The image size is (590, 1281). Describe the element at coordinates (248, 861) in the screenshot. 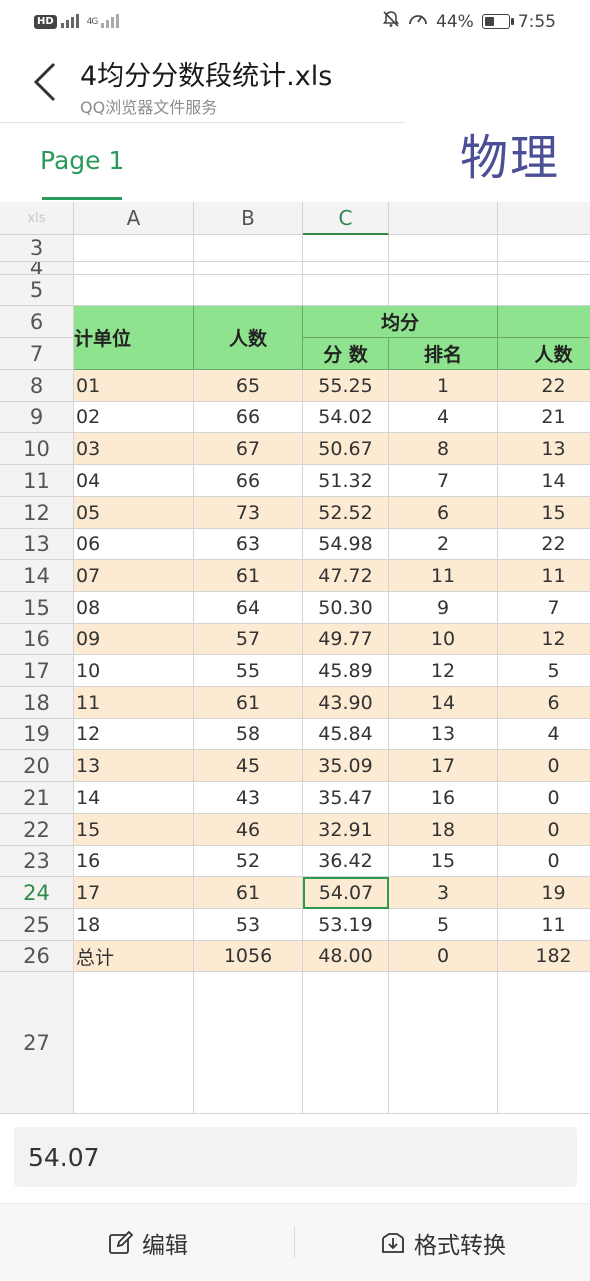

I see `table-cell-b: 52` at that location.